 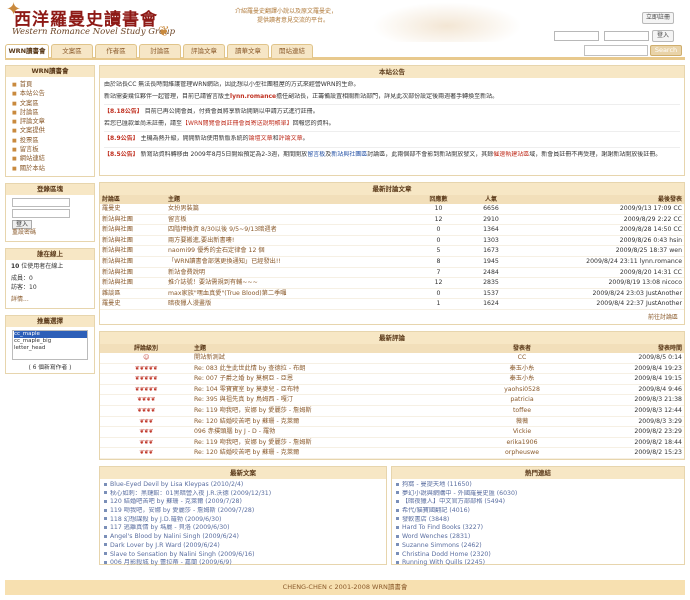 What do you see at coordinates (538, 511) in the screenshot?
I see `list-item: 希代/貓寶國翻記 (4016)` at bounding box center [538, 511].